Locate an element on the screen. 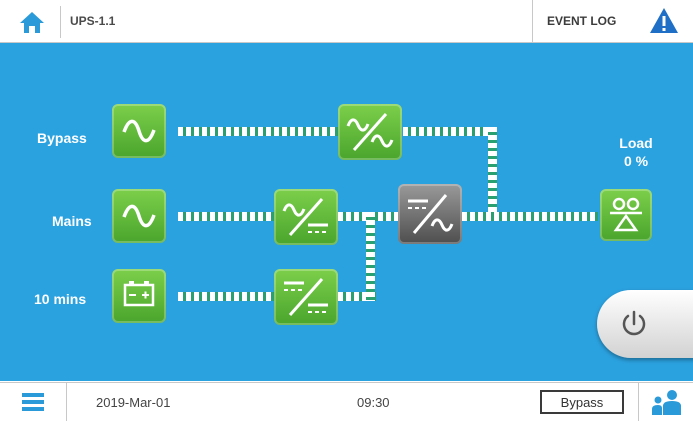 This screenshot has height=421, width=693. ac-ac-converter-icon is located at coordinates (370, 132).